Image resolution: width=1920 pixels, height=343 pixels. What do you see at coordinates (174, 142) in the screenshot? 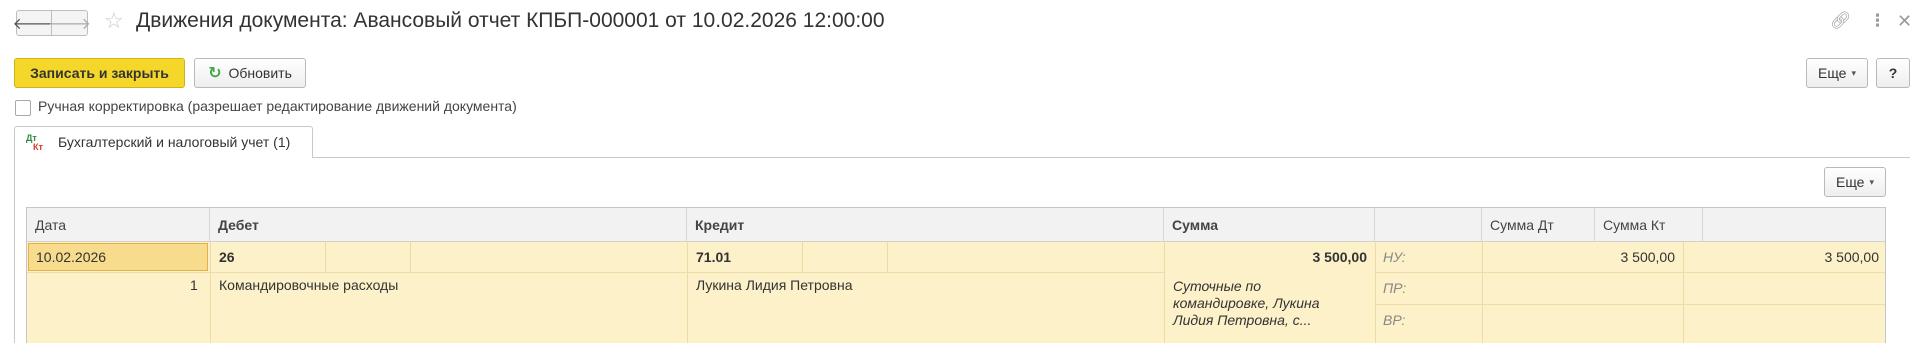
I see `tab-label: Бухгалтерский и налоговый учет (1)` at bounding box center [174, 142].